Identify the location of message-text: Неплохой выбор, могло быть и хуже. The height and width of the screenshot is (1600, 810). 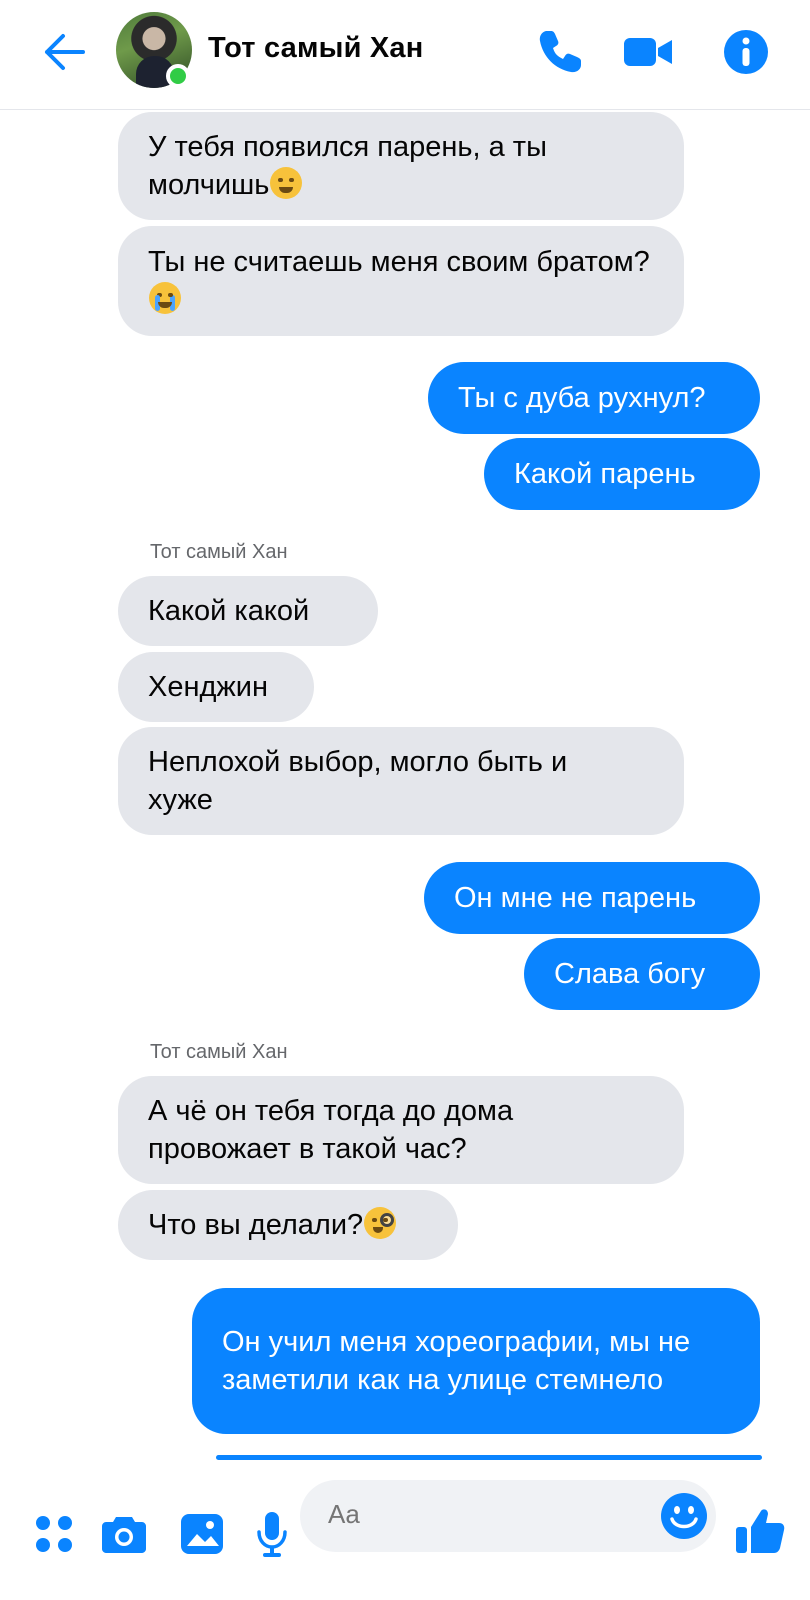
(358, 781).